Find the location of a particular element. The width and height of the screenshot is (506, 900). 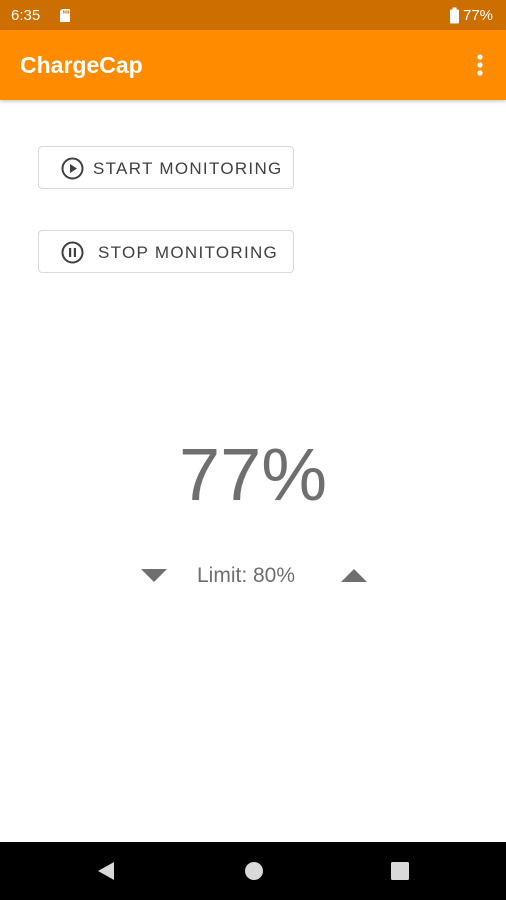

start-monitoring-button: START MONITORING is located at coordinates (166, 167).